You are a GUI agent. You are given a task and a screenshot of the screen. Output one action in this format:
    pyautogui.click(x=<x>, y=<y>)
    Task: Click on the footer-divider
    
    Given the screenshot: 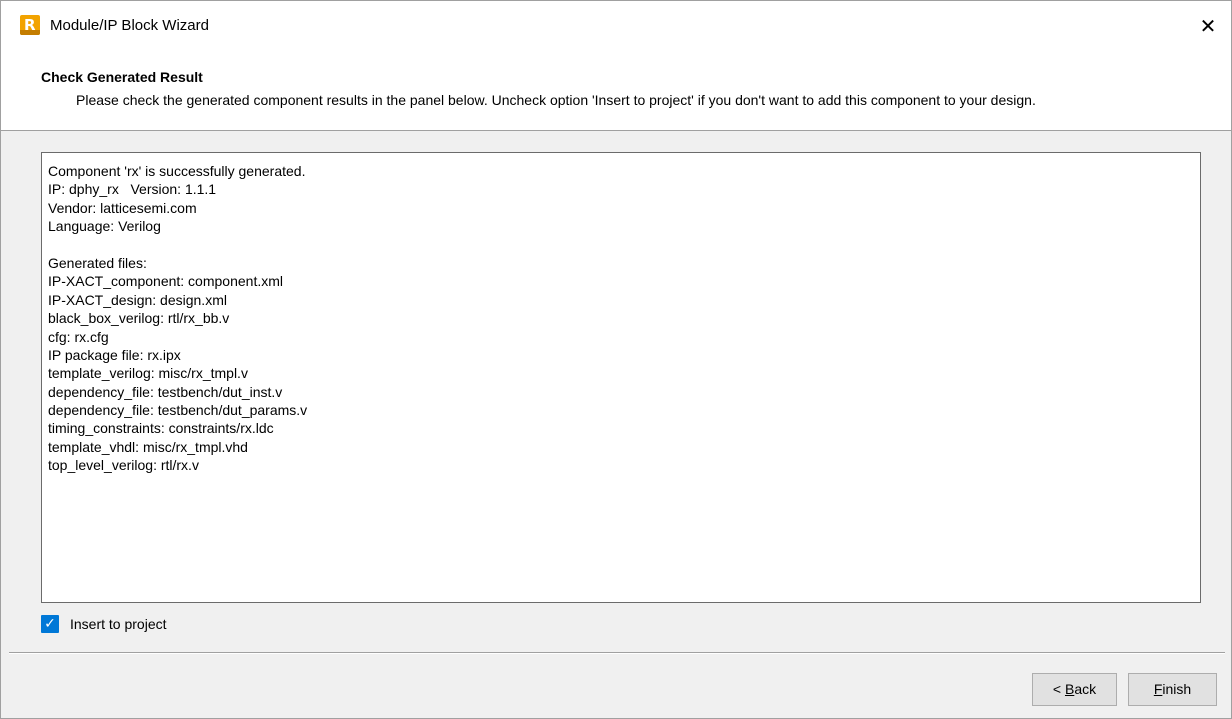 What is the action you would take?
    pyautogui.click(x=617, y=653)
    